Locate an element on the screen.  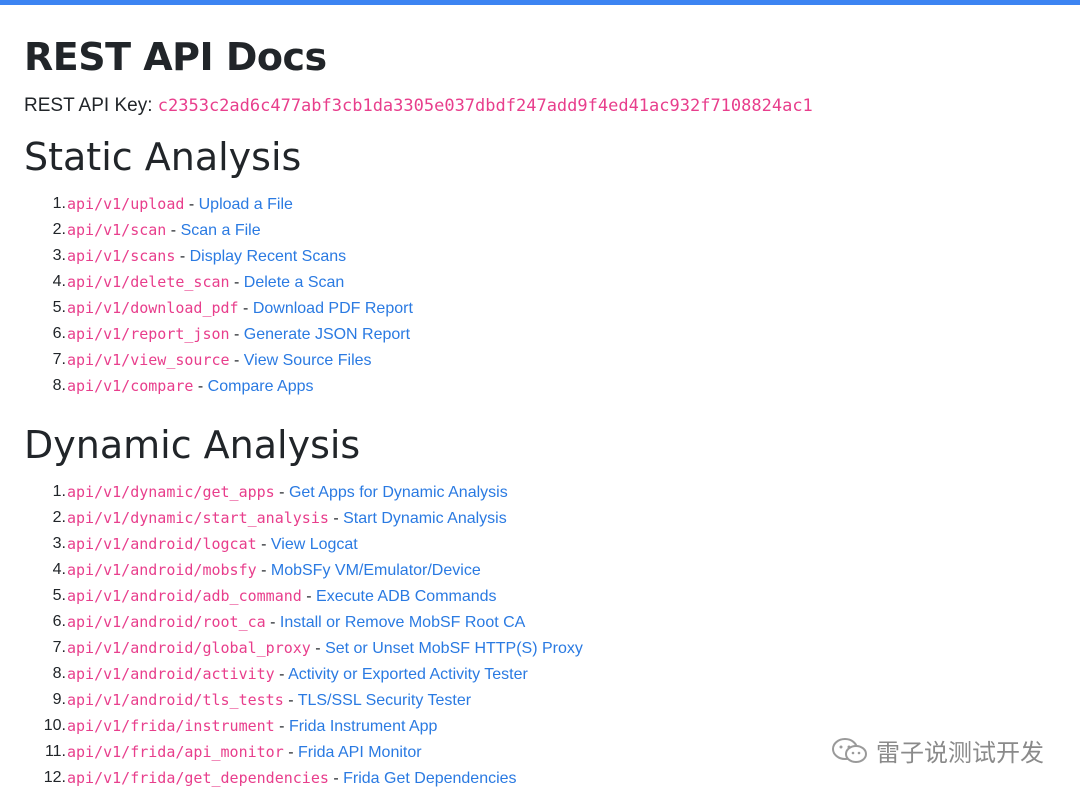
endpoint-doc-link: Generate JSON Report is located at coordinates (327, 334).